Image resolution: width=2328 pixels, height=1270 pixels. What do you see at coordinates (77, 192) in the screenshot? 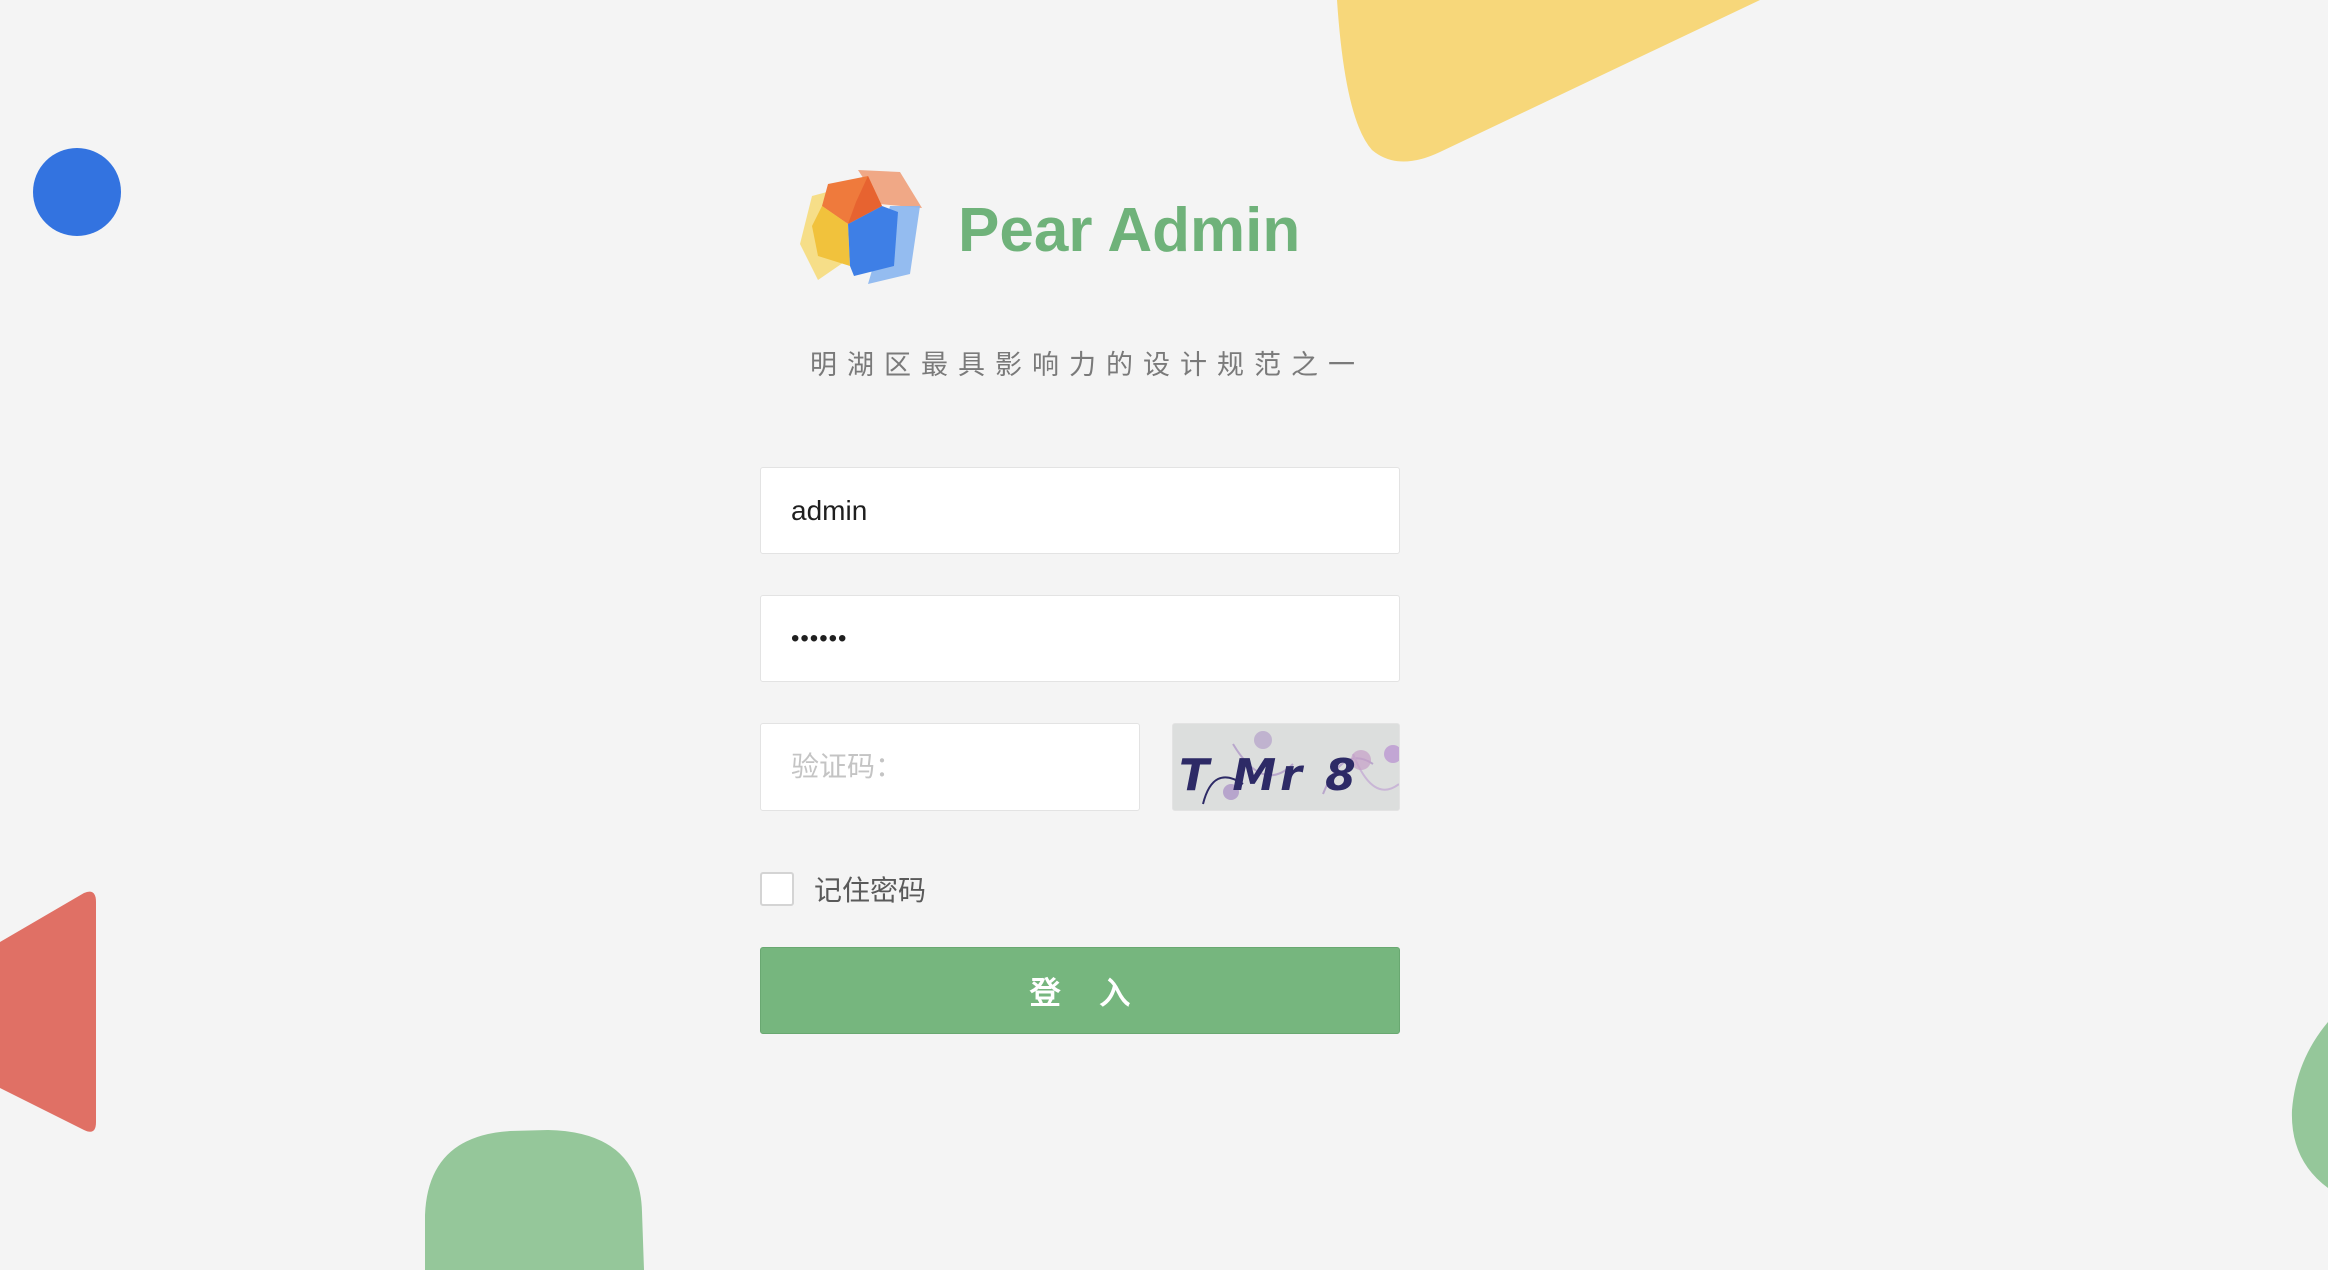
I see `blue-circle-decoration` at bounding box center [77, 192].